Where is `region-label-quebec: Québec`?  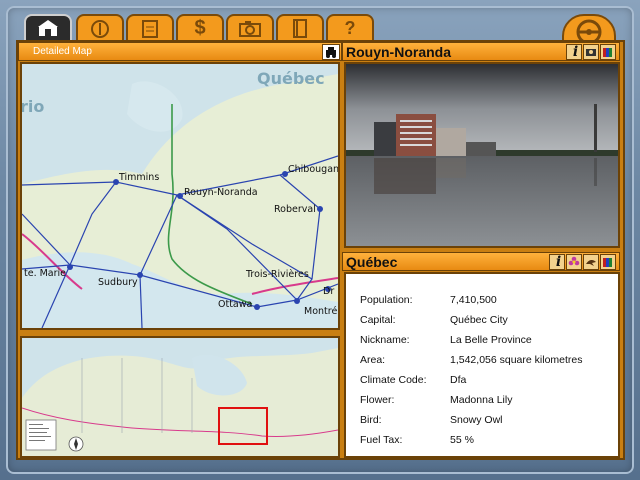 region-label-quebec: Québec is located at coordinates (291, 78).